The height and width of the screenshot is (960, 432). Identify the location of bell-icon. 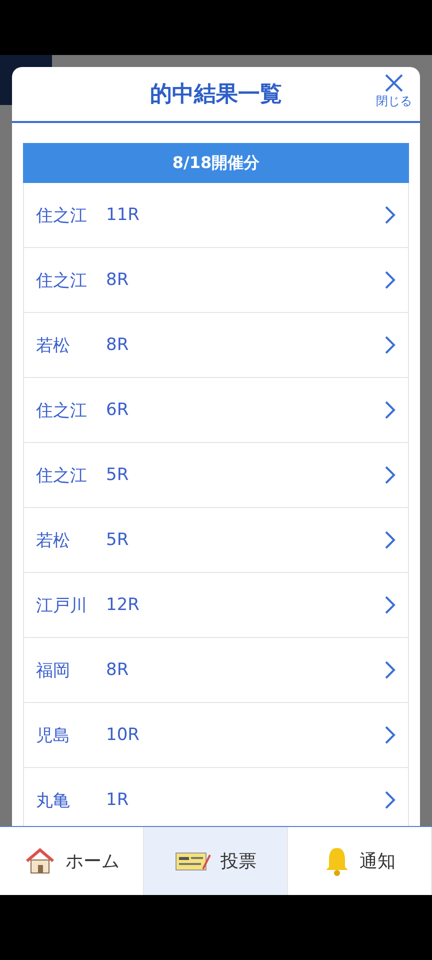
(337, 861).